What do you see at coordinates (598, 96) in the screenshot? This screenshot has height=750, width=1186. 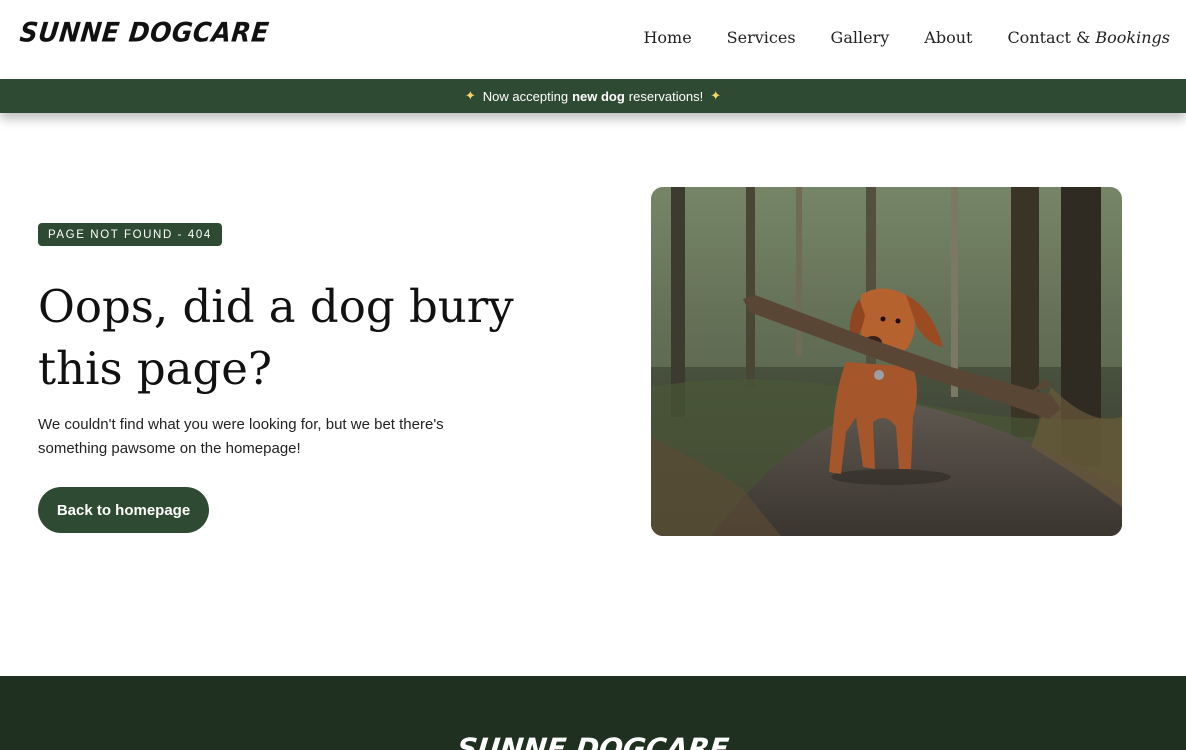 I see `banner-emphasis: new dog` at bounding box center [598, 96].